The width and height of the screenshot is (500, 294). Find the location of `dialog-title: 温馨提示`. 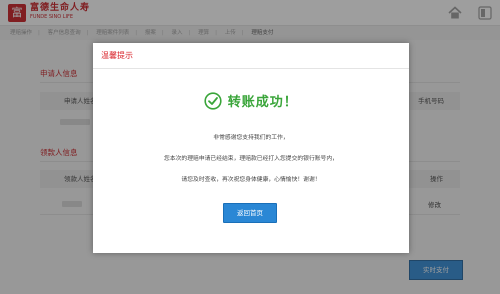

dialog-title: 温馨提示 is located at coordinates (117, 55).